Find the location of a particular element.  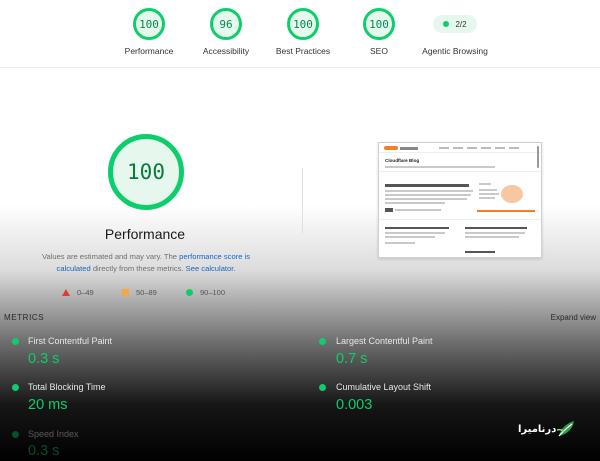

thumb-blog-title: Cloudflare Blog is located at coordinates (402, 160).